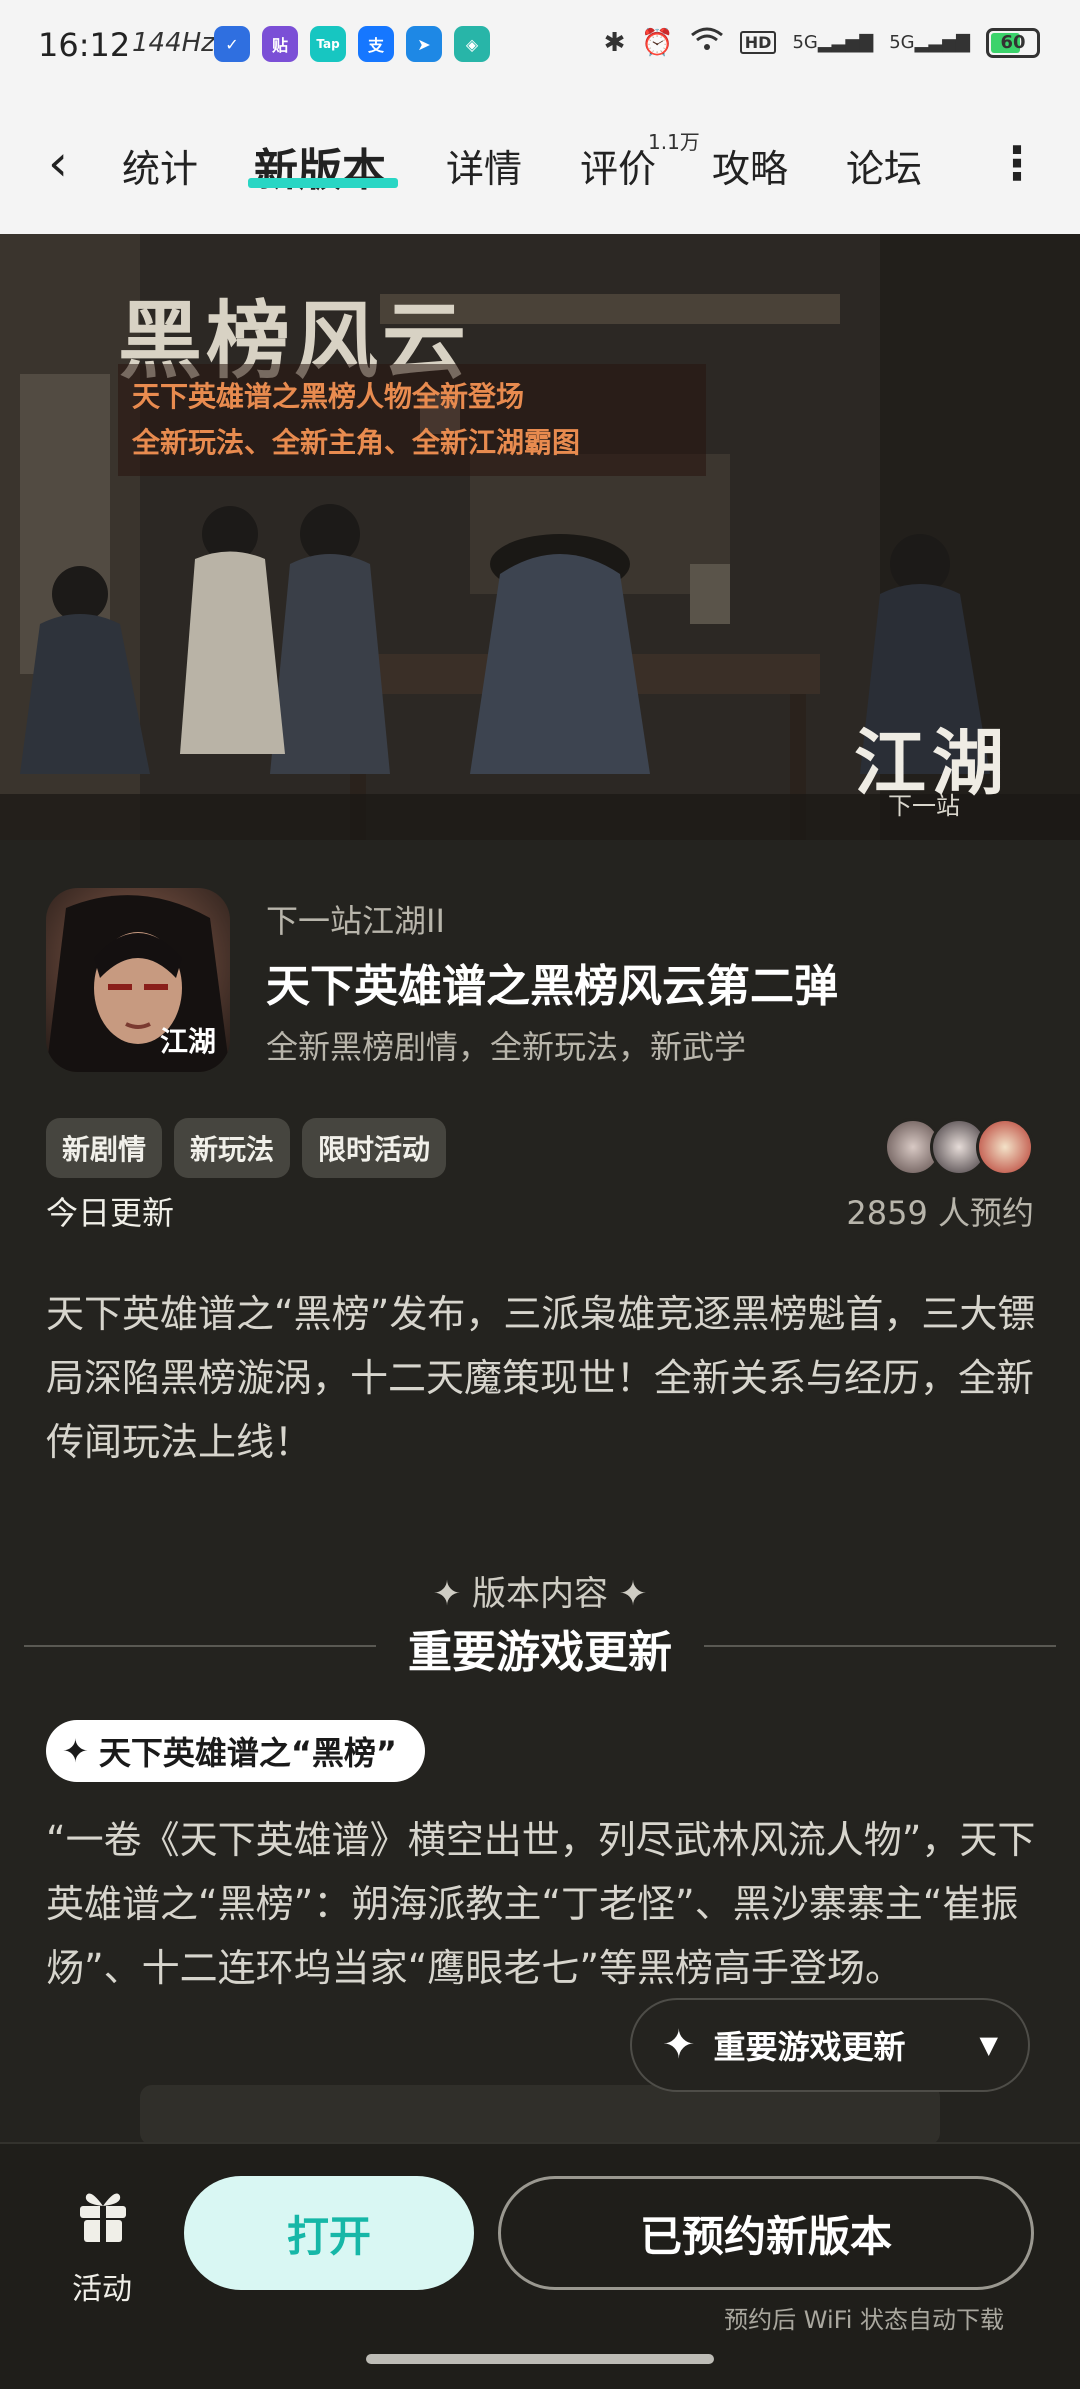 The width and height of the screenshot is (1080, 2389). I want to click on tab-new-version: 新版本, so click(320, 166).